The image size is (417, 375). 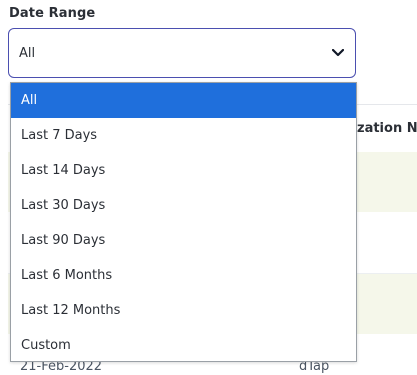 I want to click on date-range-option-all: All, so click(x=183, y=100).